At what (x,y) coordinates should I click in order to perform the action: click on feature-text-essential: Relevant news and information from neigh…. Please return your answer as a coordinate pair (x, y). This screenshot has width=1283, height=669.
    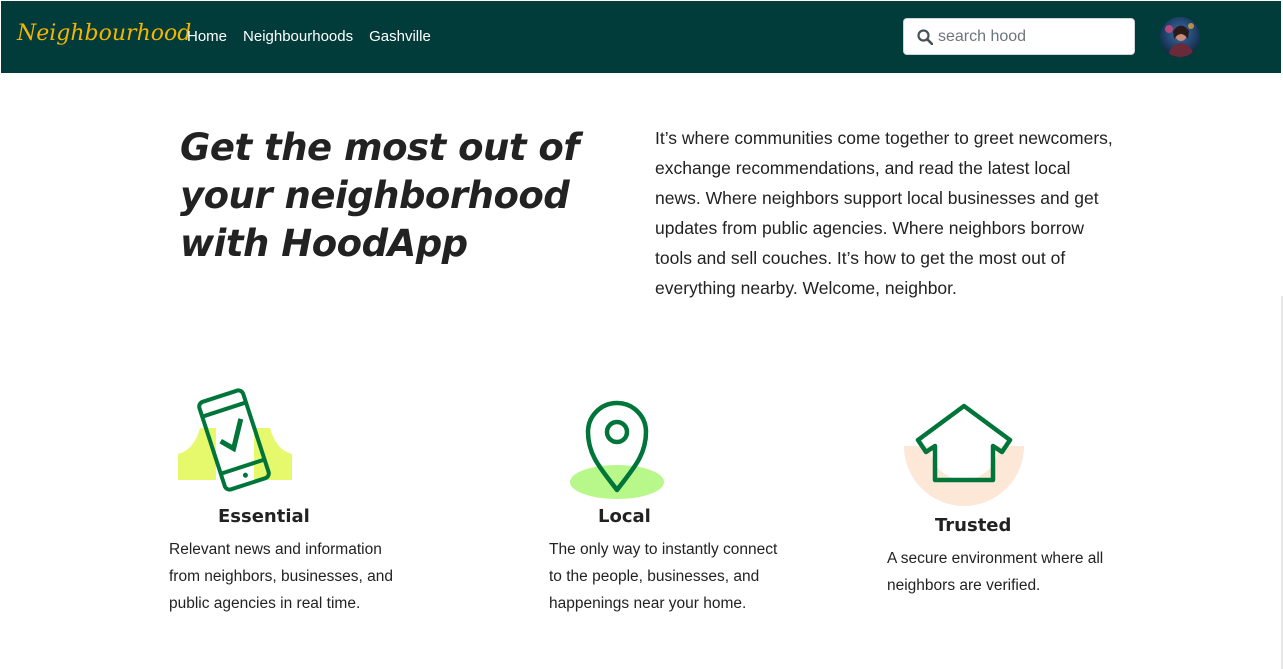
    Looking at the image, I should click on (281, 576).